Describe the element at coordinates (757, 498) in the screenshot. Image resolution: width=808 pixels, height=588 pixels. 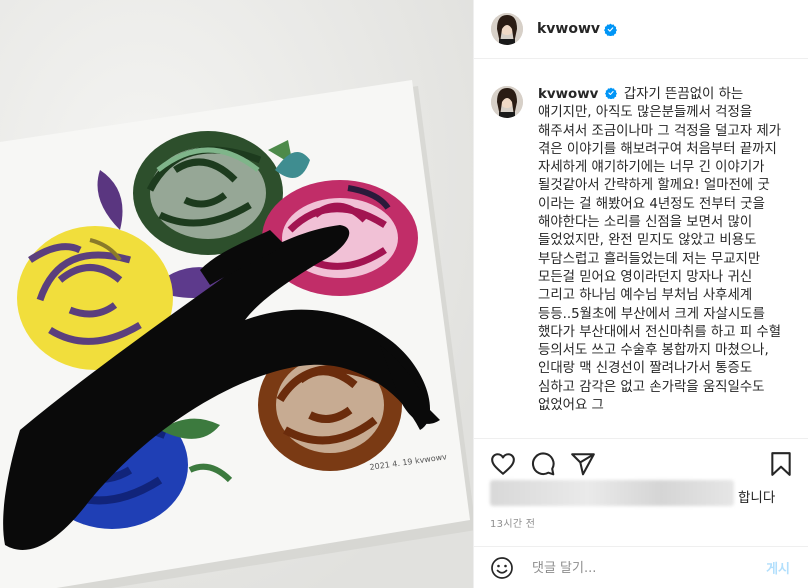
I see `likes-suffix: 합니다` at that location.